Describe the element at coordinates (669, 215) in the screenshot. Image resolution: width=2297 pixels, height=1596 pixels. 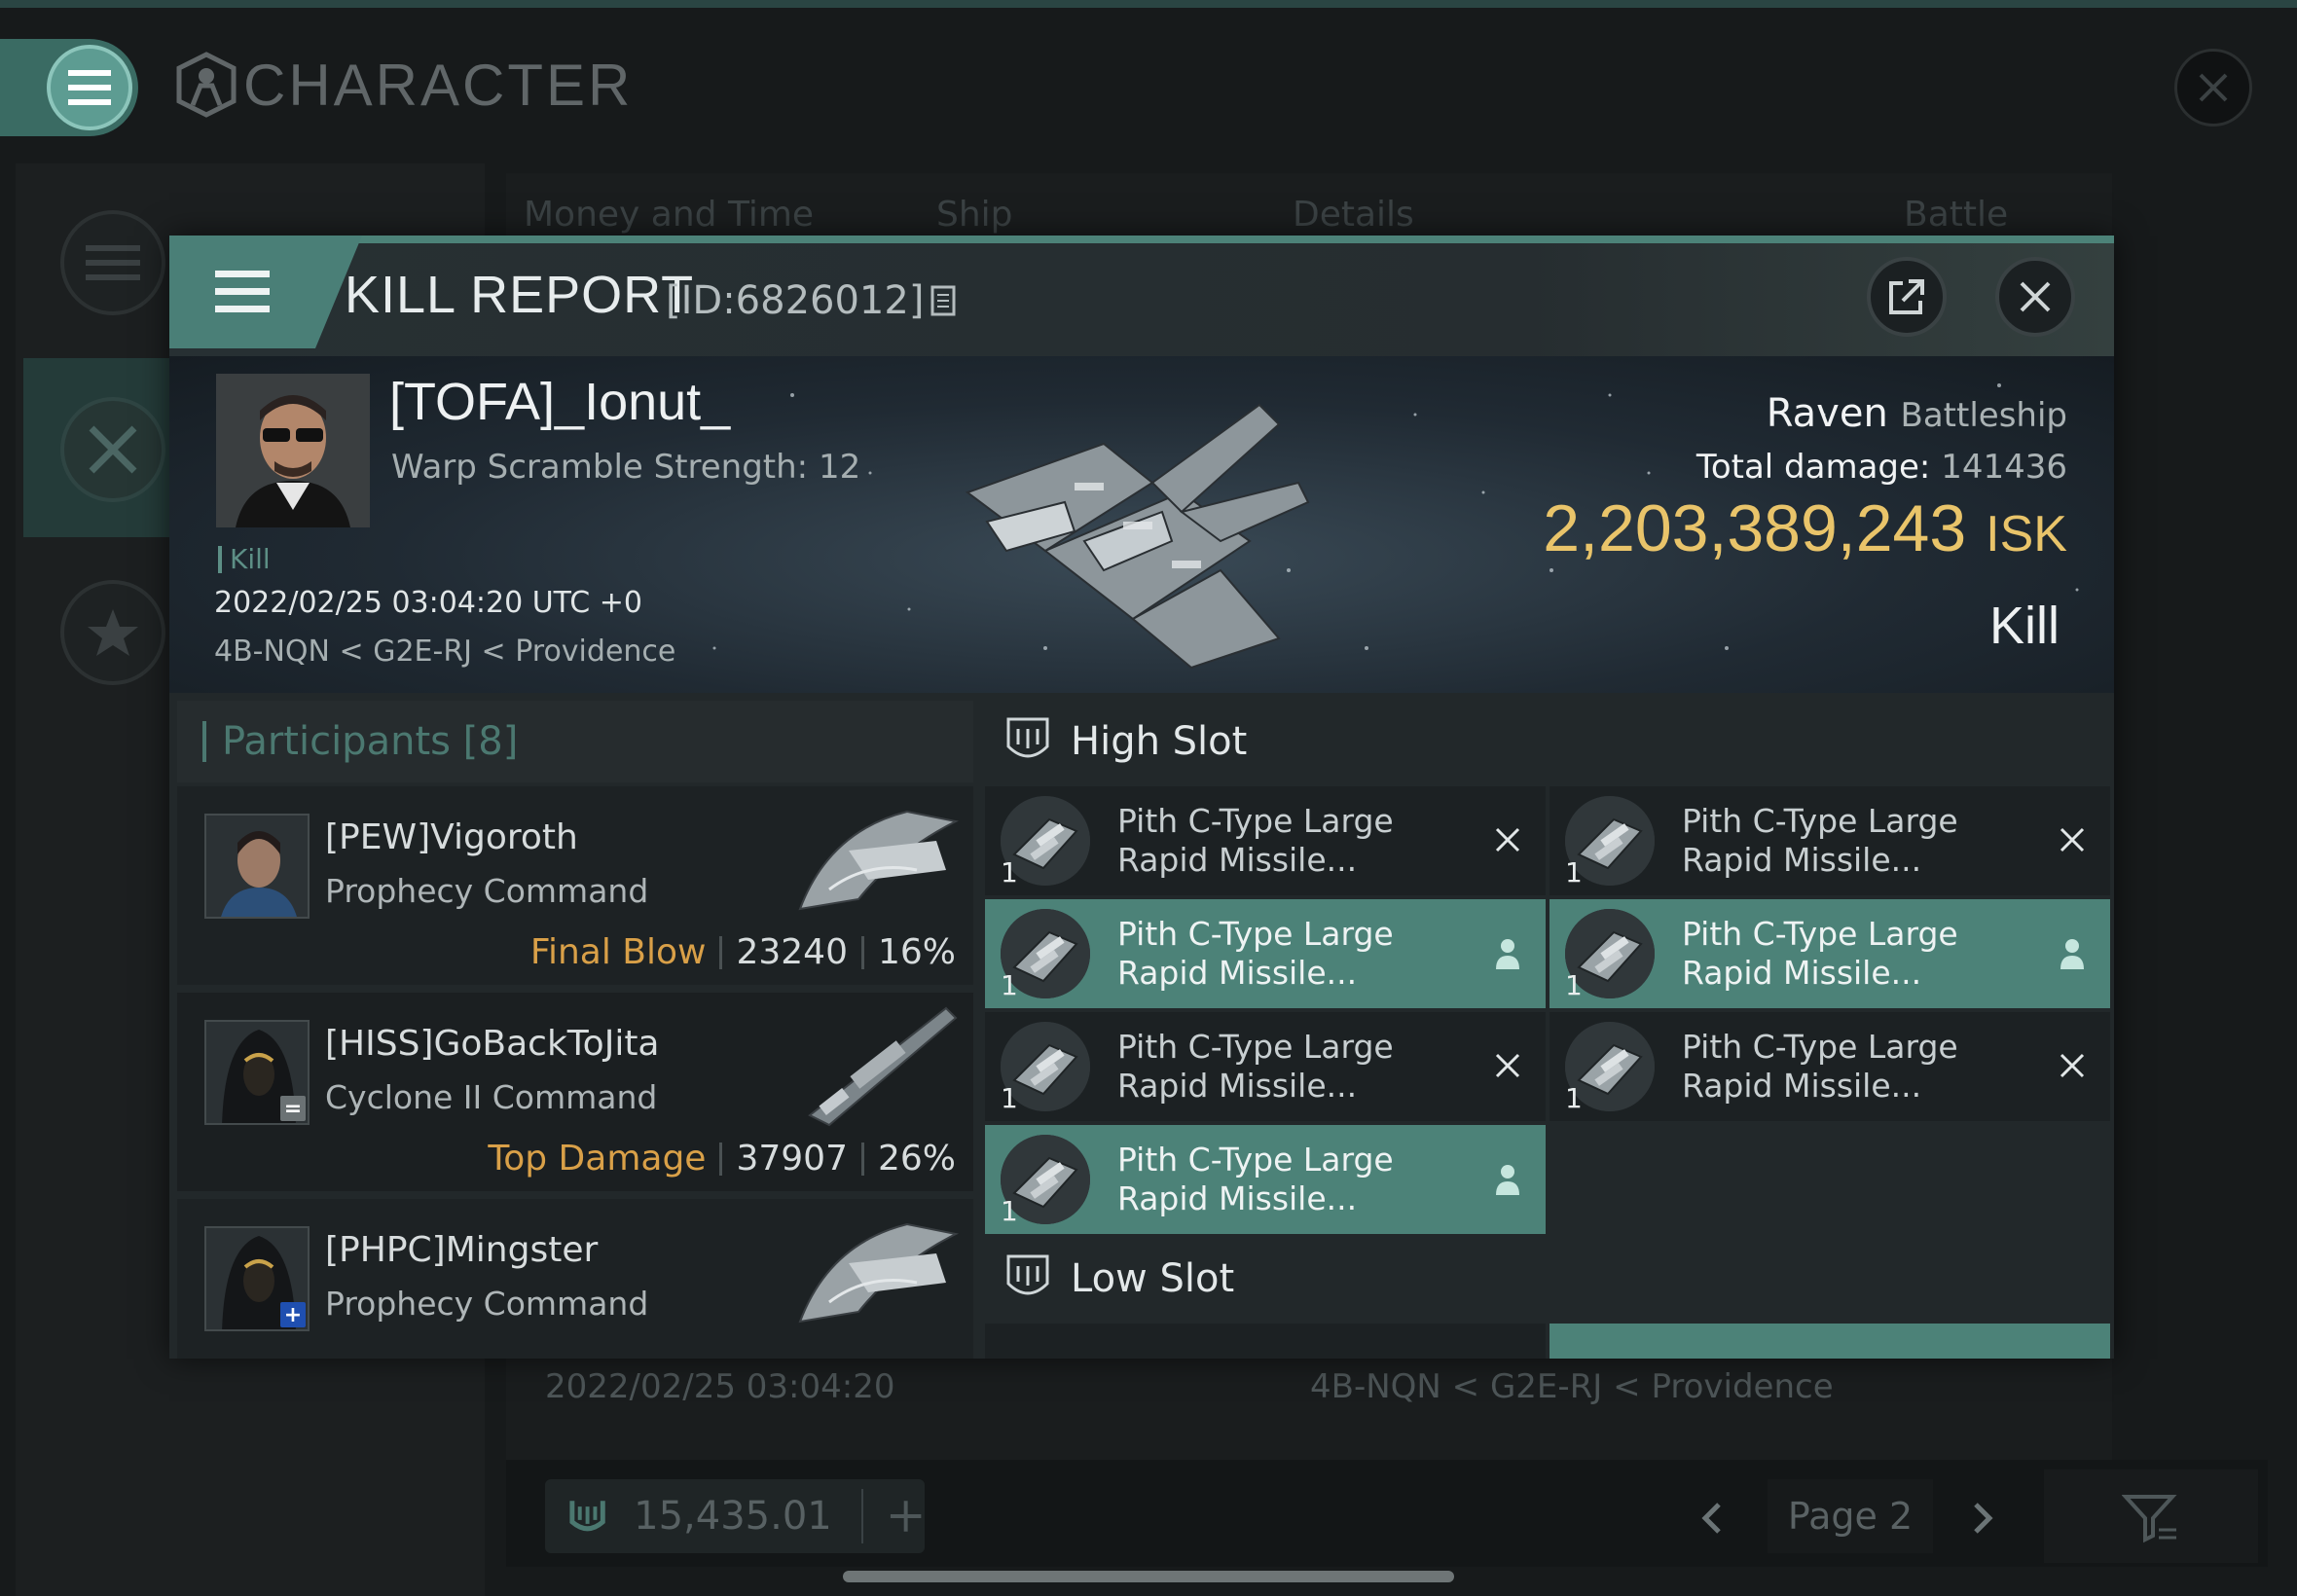
I see `header-money-time: Money and Time` at that location.